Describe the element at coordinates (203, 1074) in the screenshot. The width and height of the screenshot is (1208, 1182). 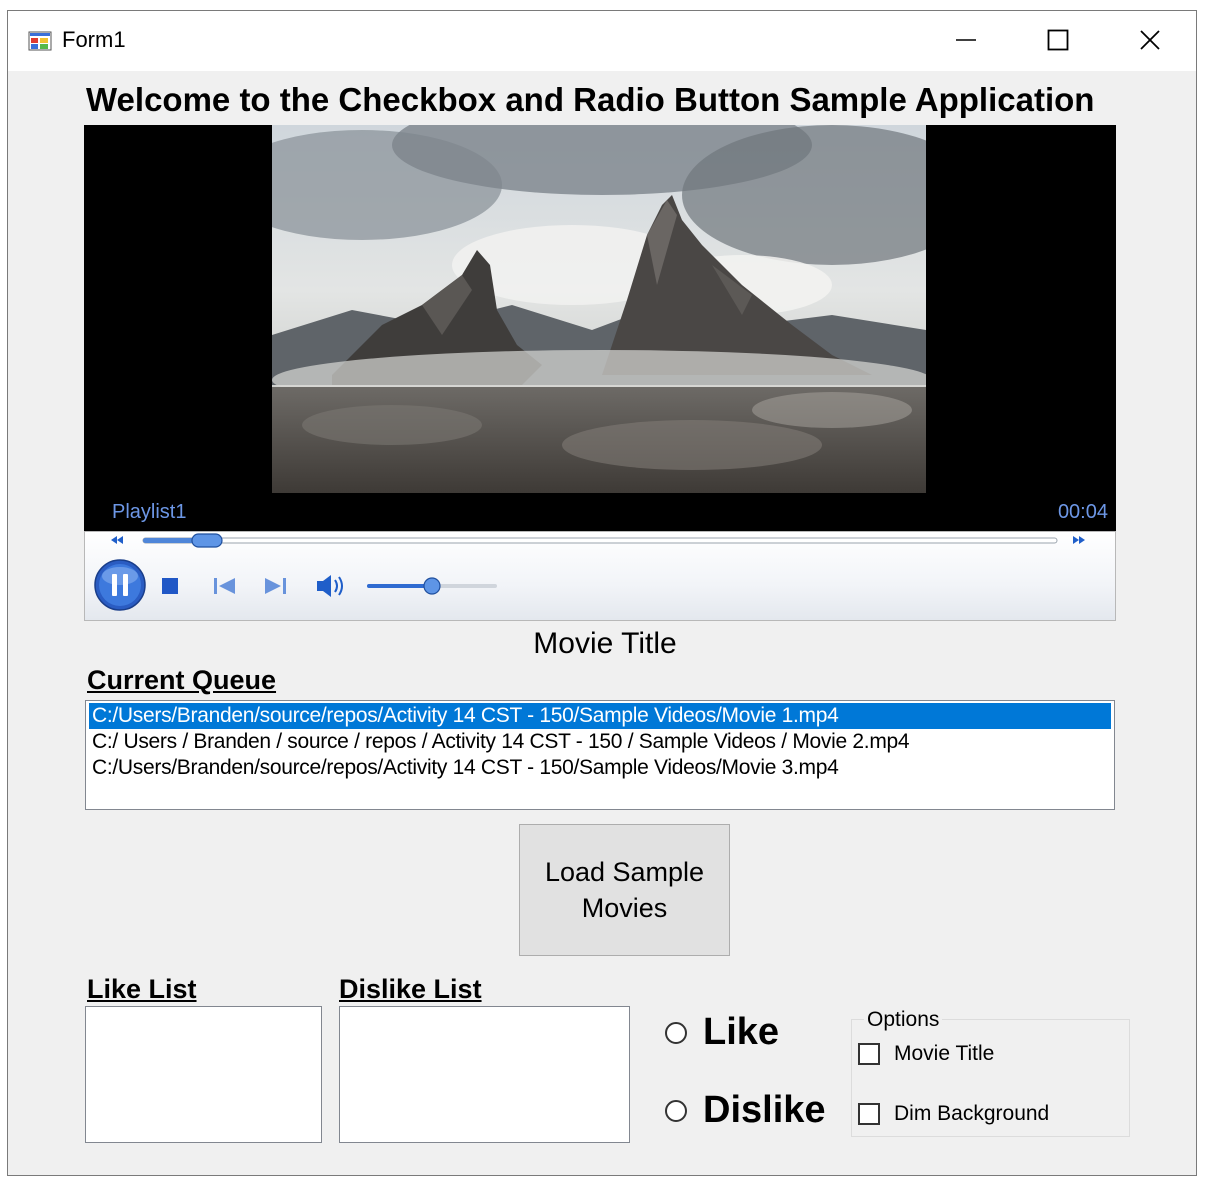
I see `like-listbox` at that location.